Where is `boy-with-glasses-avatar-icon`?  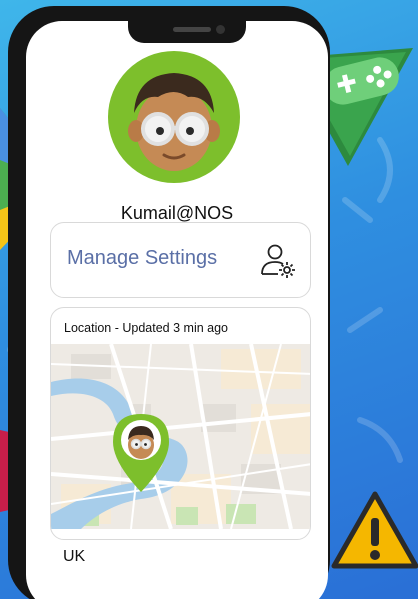 boy-with-glasses-avatar-icon is located at coordinates (174, 122).